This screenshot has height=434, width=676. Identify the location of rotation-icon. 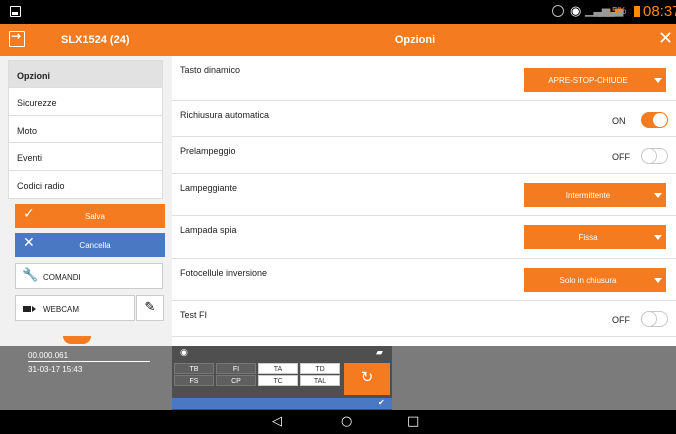
(558, 11).